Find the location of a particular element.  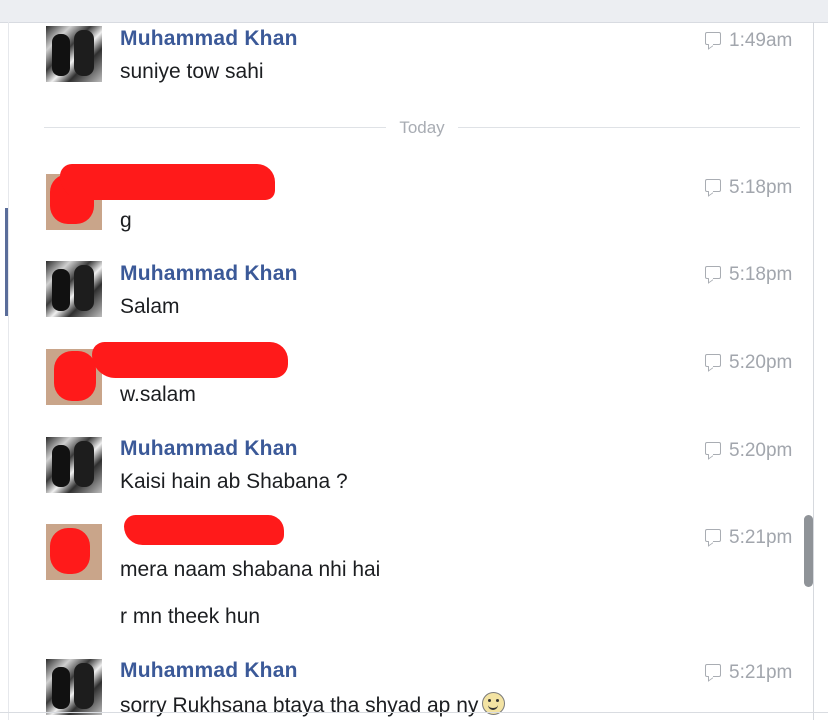

message-text: mera naam shabana nhi hai is located at coordinates (250, 569).